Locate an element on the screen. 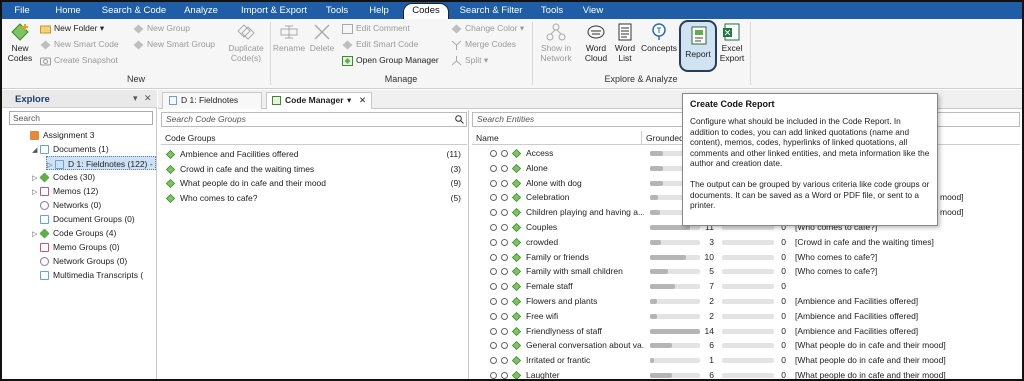  tree-node-networks: Networks (0) is located at coordinates (70, 205).